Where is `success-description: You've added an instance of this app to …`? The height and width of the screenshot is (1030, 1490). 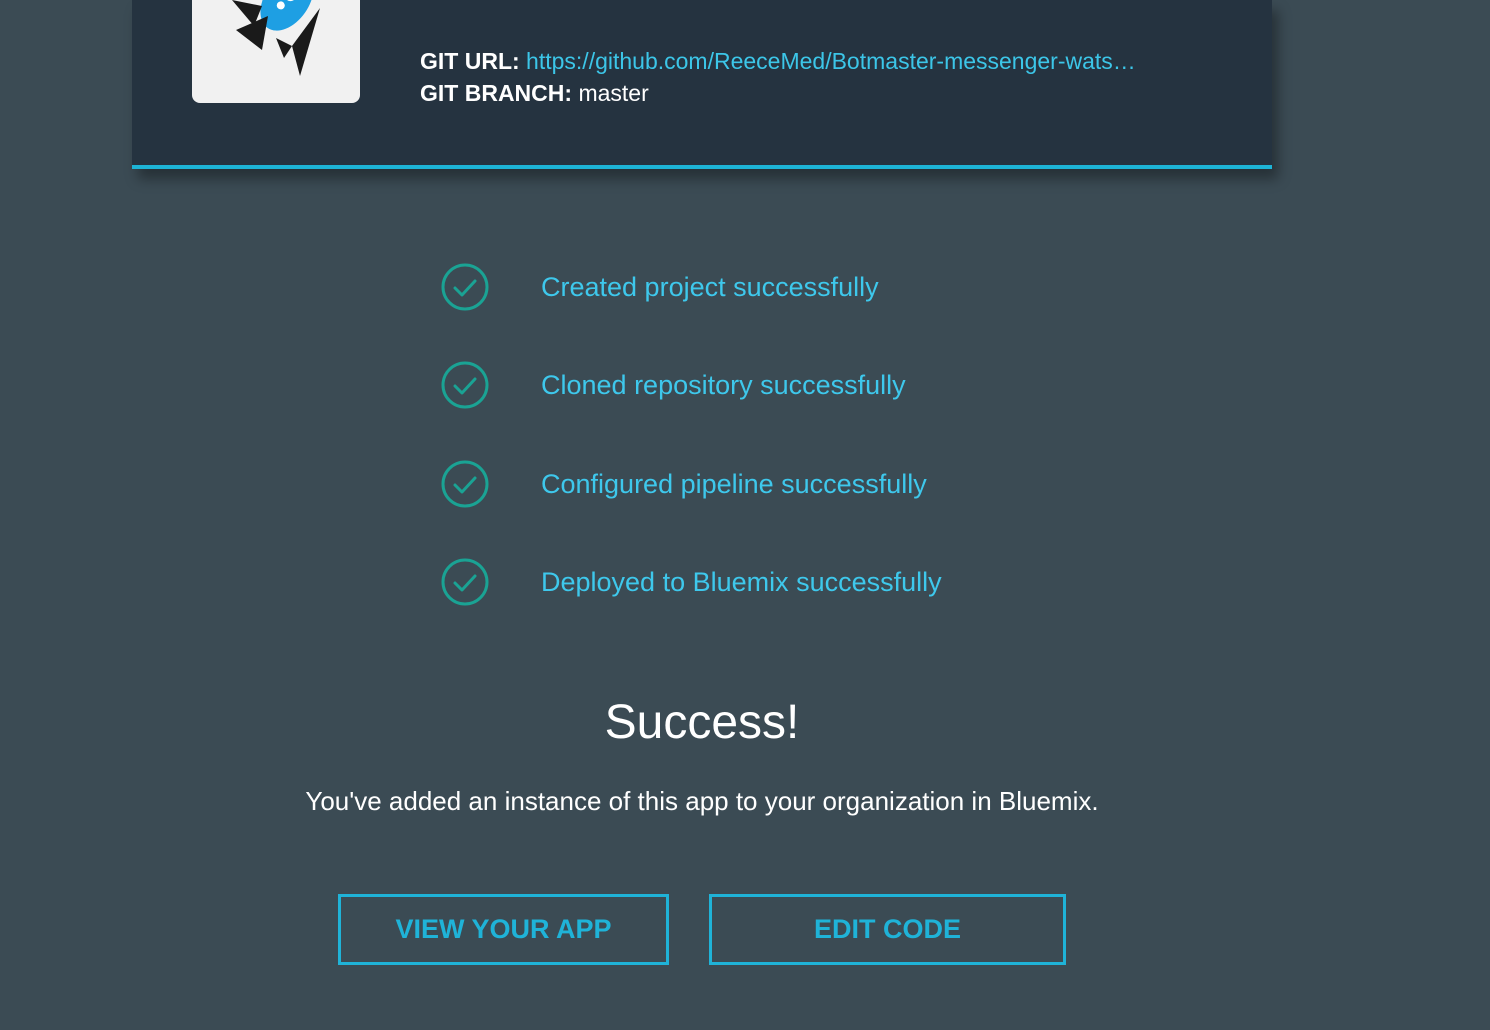 success-description: You've added an instance of this app to … is located at coordinates (702, 801).